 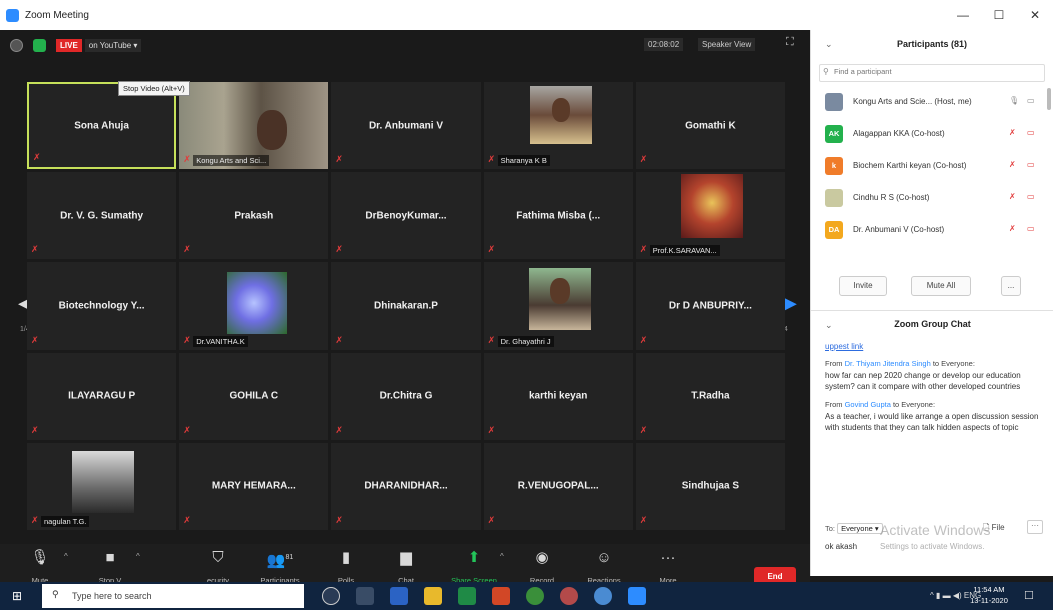 I want to click on taskbar-clock: 11:54 AM 13-11-2020, so click(x=989, y=595).